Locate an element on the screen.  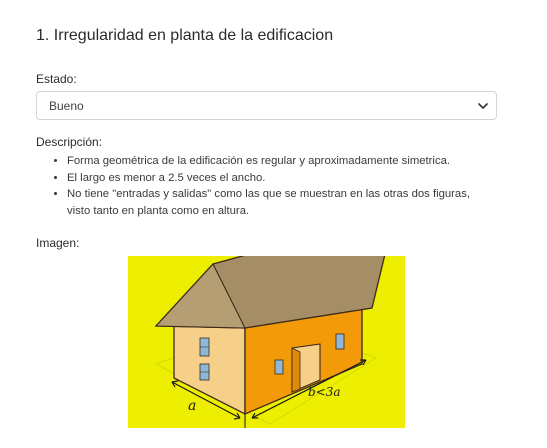
estado-select-value: Bueno is located at coordinates (66, 106).